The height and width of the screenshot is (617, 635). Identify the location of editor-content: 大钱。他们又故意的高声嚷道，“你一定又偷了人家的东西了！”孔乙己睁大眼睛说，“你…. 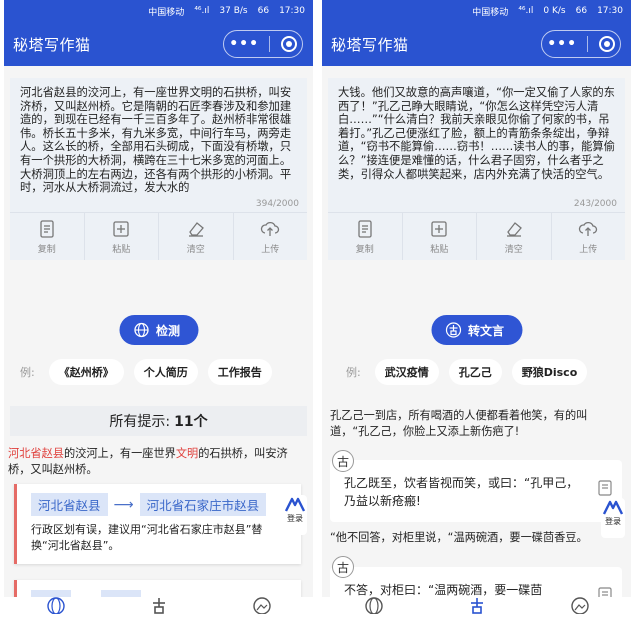
(476, 141).